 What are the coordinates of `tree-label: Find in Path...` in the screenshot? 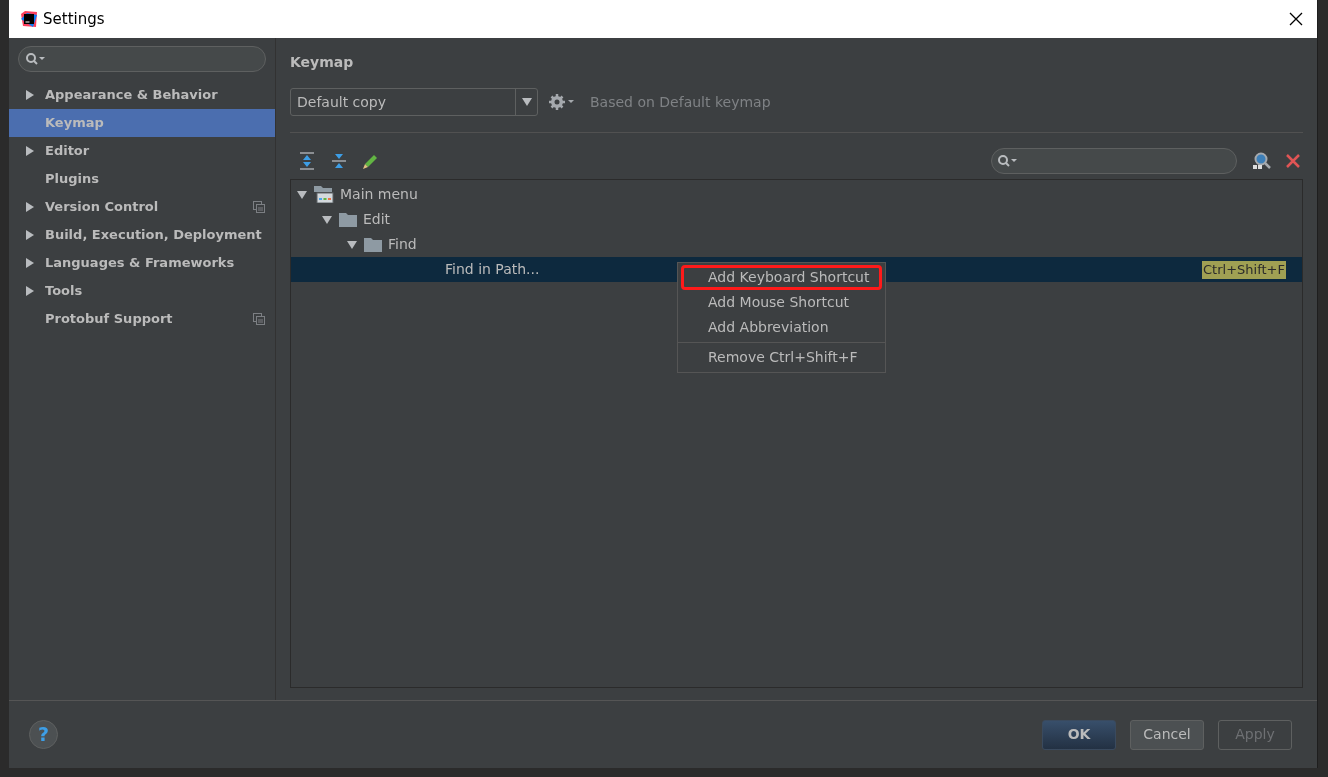 It's located at (492, 269).